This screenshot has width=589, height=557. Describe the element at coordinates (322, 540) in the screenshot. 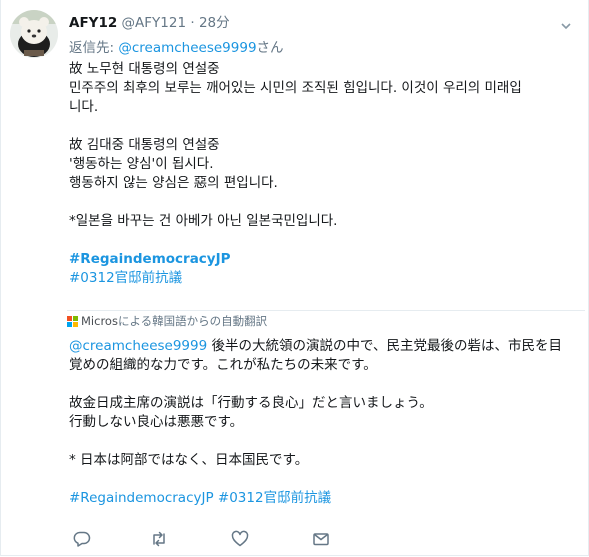

I see `envelope-icon` at that location.